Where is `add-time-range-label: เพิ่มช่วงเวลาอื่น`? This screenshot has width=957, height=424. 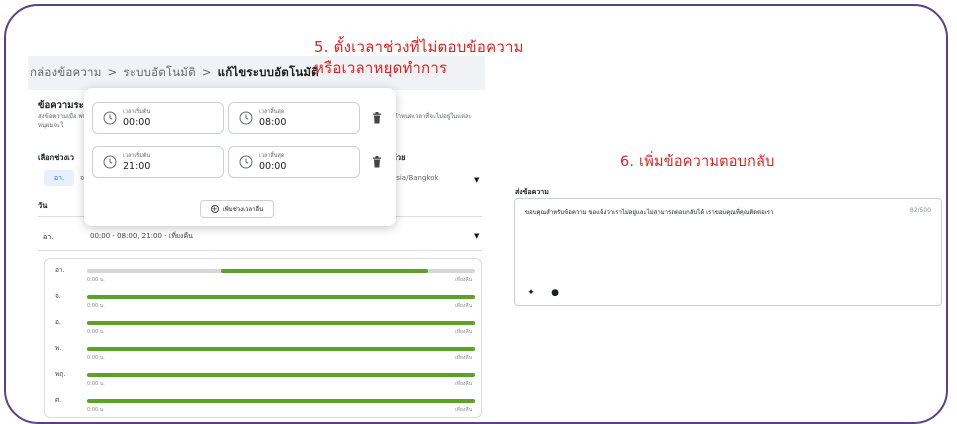 add-time-range-label: เพิ่มช่วงเวลาอื่น is located at coordinates (243, 209).